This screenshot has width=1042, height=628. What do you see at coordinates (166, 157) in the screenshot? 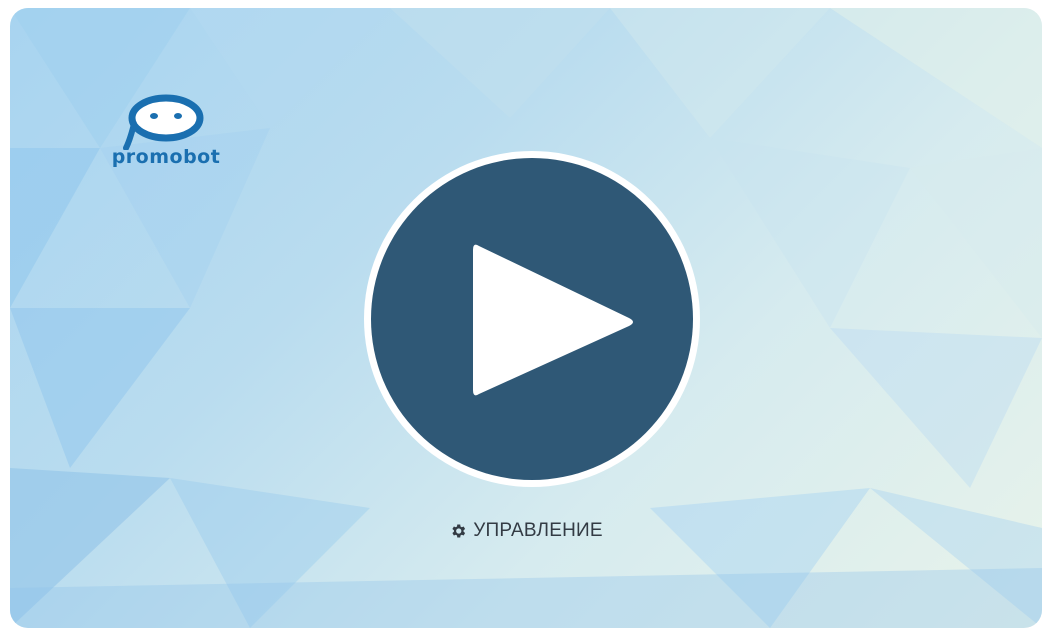
I see `logo-text: promobot` at bounding box center [166, 157].